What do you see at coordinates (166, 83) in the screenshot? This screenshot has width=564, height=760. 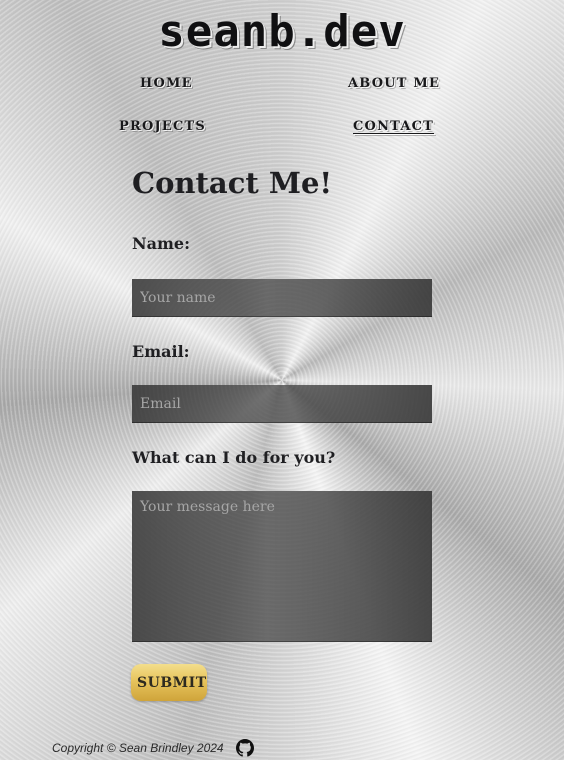 I see `nav-link-home: HOME` at bounding box center [166, 83].